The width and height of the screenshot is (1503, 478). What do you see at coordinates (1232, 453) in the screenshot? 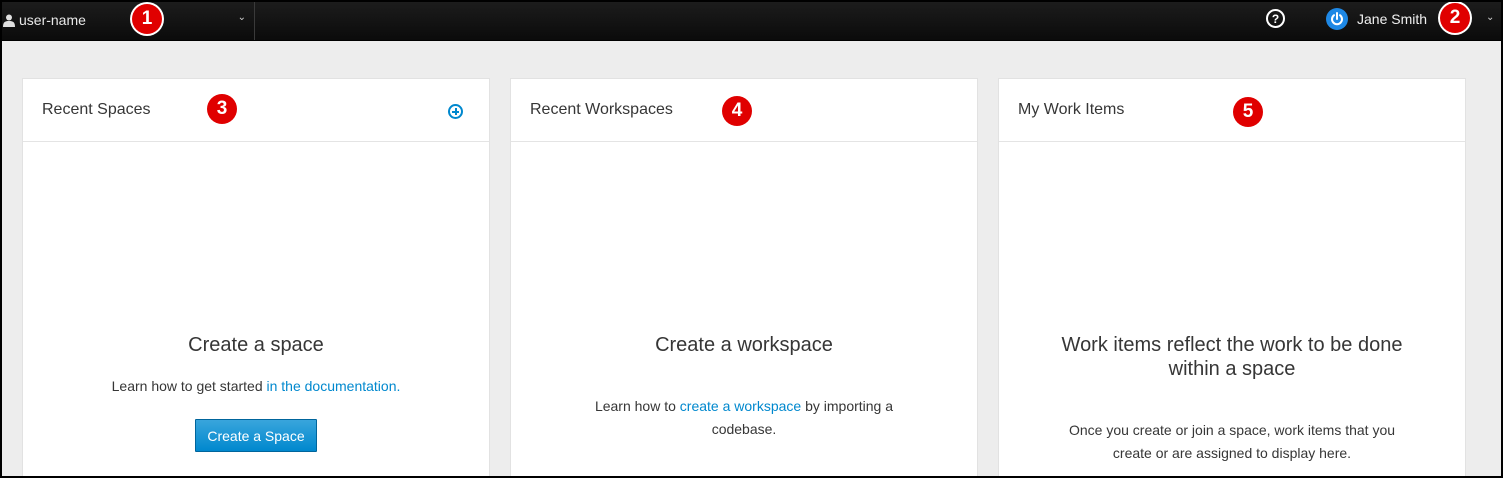
I see `empty-state-text-line2: create or are assigned to display here.` at bounding box center [1232, 453].